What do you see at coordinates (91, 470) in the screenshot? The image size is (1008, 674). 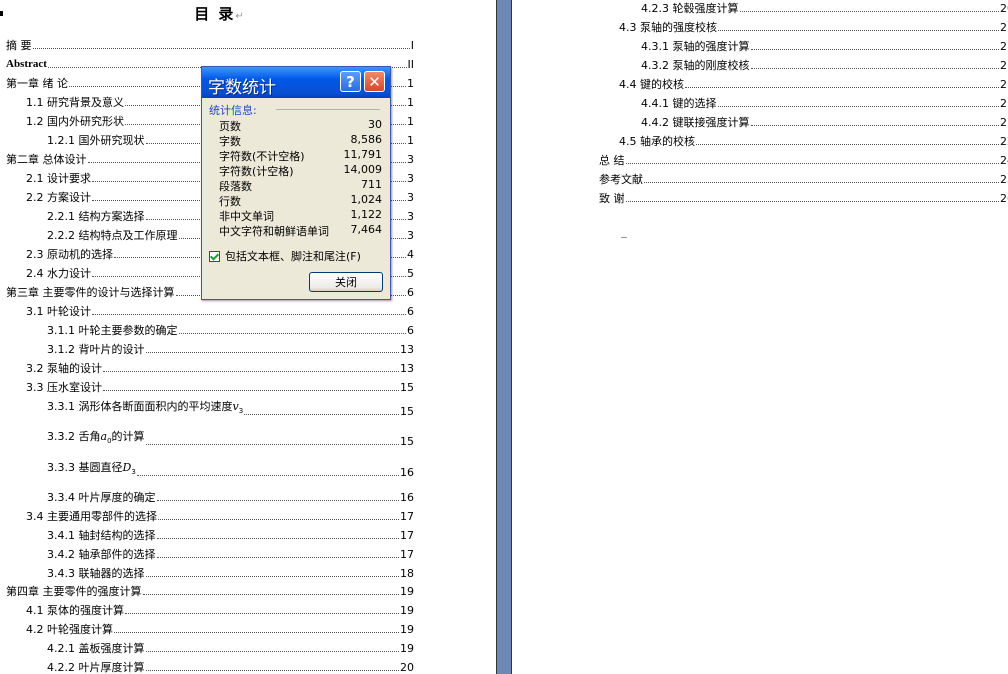 I see `toc-entry-title: 3.3.3 基圆直径D3` at bounding box center [91, 470].